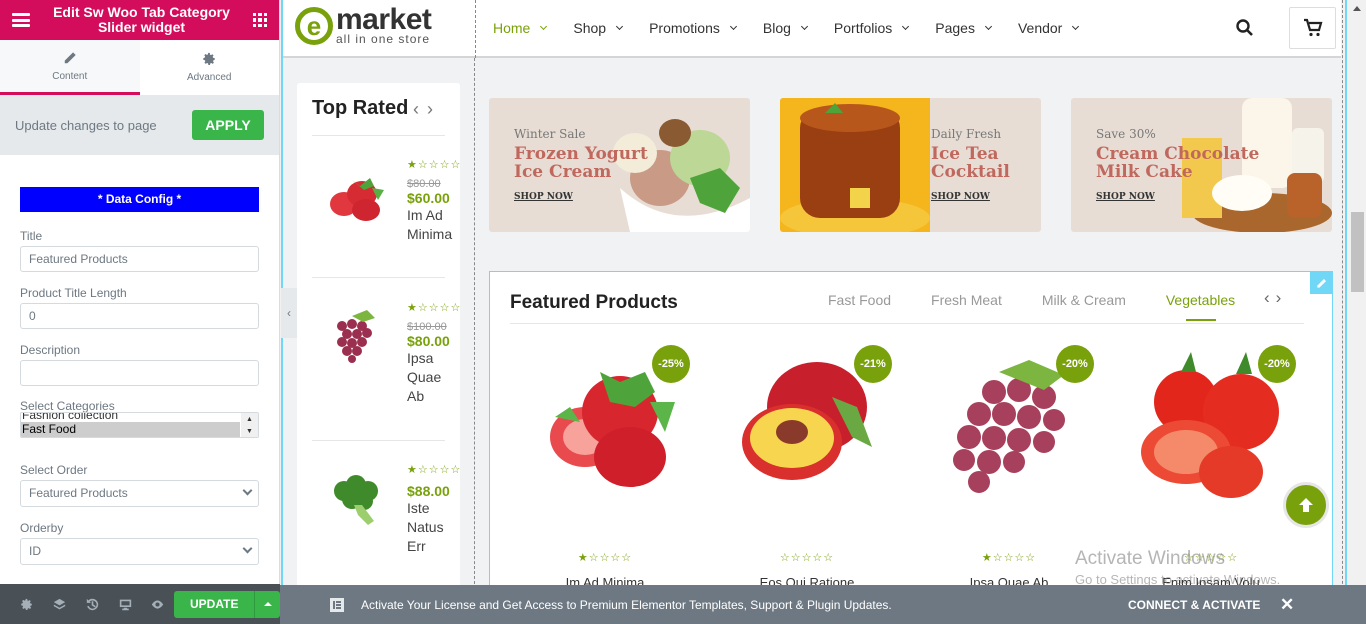 The height and width of the screenshot is (624, 1366). I want to click on tab-content: Content, so click(70, 67).